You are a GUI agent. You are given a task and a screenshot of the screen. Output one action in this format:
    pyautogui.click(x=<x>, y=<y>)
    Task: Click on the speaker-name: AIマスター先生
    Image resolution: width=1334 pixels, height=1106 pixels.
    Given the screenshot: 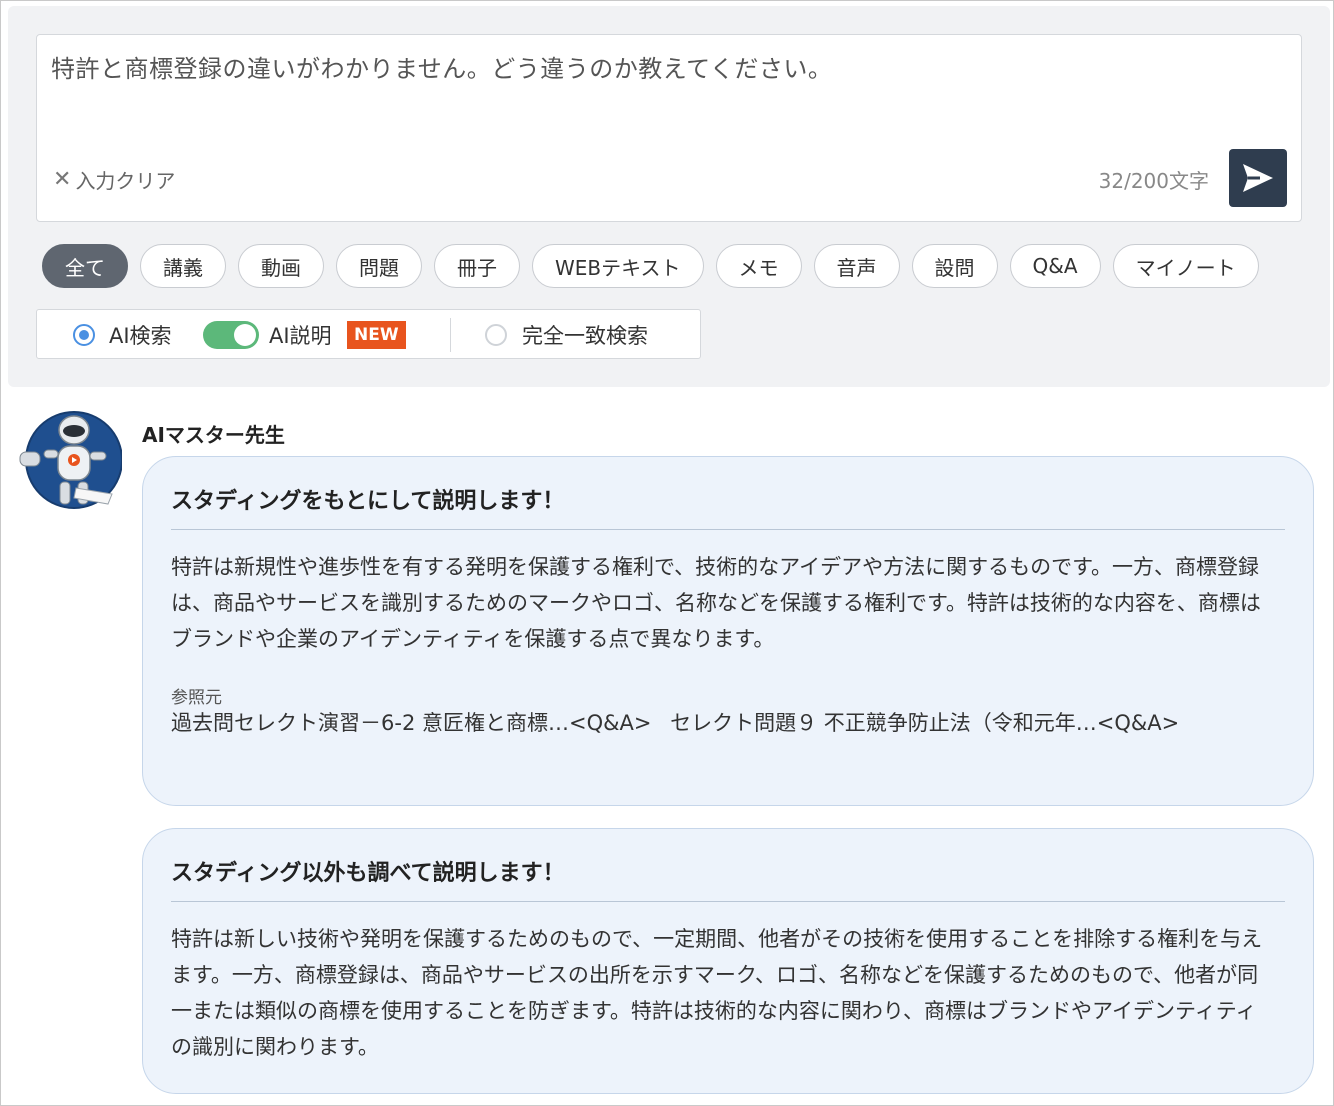 What is the action you would take?
    pyautogui.click(x=213, y=435)
    